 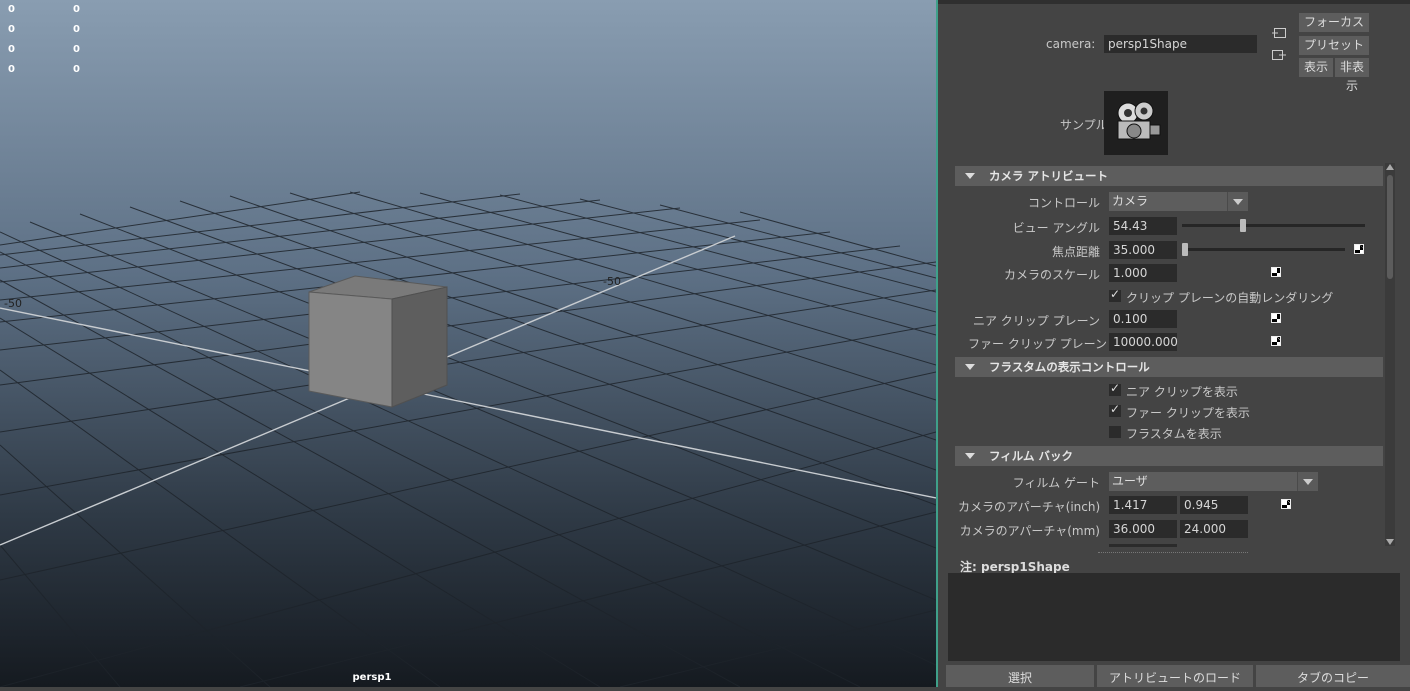 What do you see at coordinates (1029, 531) in the screenshot?
I see `aperture-mm-label: カメラのアパーチャ(mm)` at bounding box center [1029, 531].